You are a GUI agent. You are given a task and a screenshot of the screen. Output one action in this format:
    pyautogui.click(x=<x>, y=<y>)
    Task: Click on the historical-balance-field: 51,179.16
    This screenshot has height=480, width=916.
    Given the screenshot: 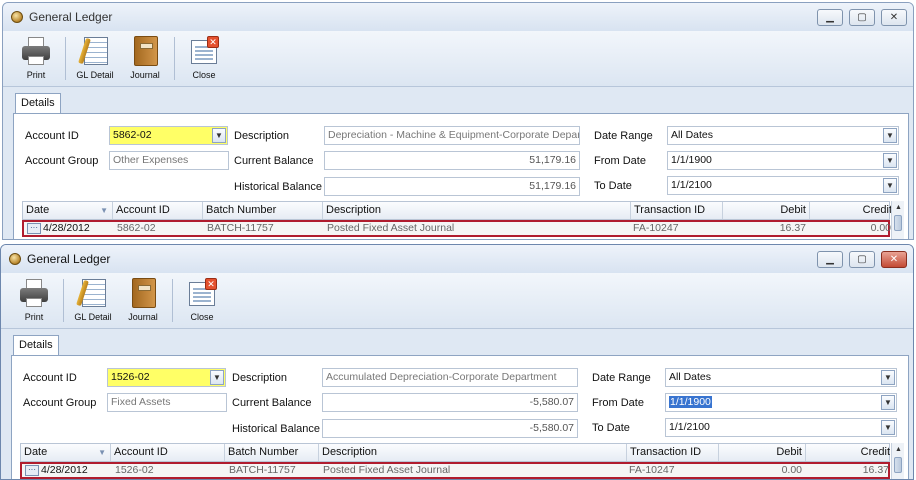 What is the action you would take?
    pyautogui.click(x=452, y=186)
    